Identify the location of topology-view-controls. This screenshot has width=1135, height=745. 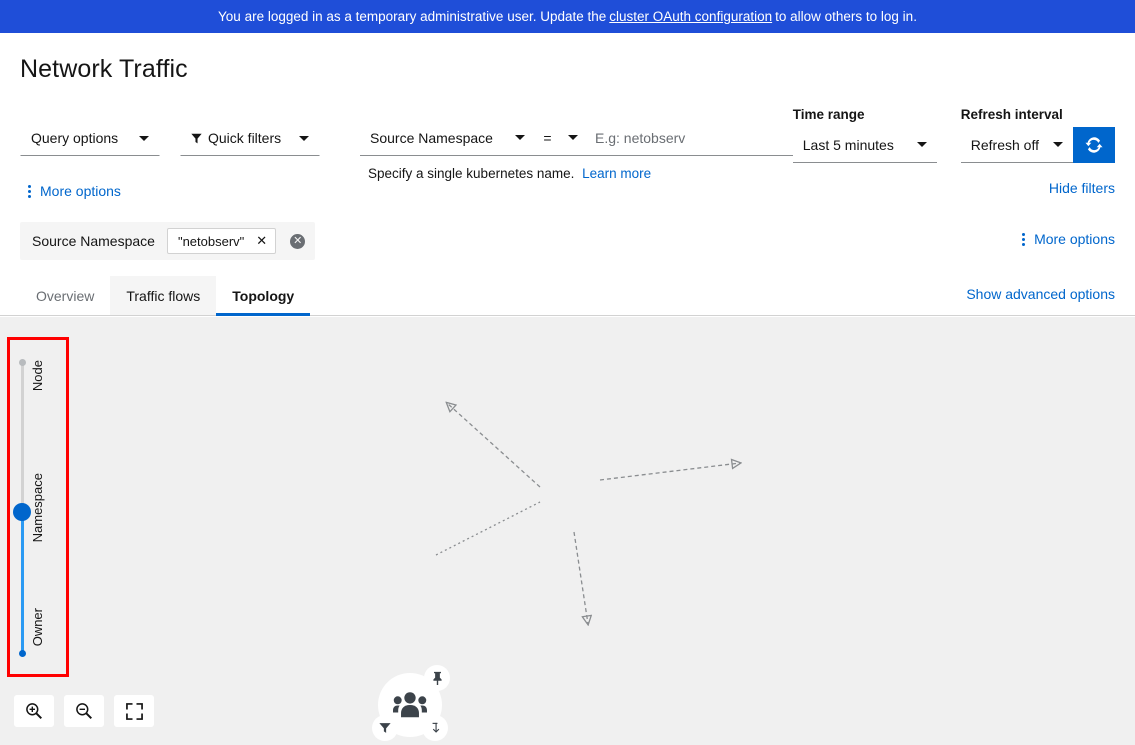
(84, 711).